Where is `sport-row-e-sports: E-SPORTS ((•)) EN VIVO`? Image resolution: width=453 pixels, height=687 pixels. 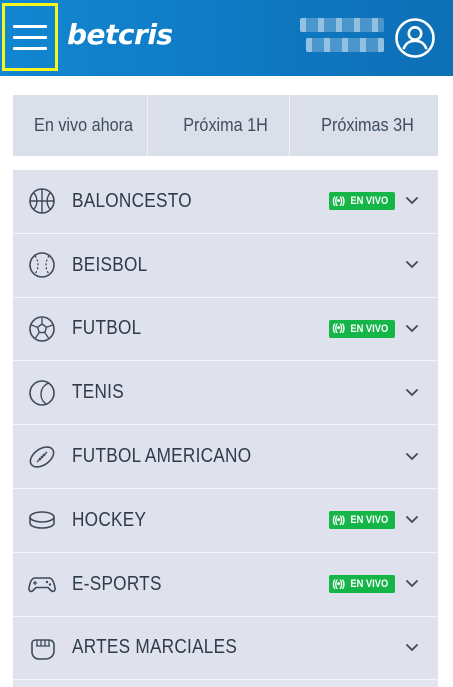
sport-row-e-sports: E-SPORTS ((•)) EN VIVO is located at coordinates (225, 584).